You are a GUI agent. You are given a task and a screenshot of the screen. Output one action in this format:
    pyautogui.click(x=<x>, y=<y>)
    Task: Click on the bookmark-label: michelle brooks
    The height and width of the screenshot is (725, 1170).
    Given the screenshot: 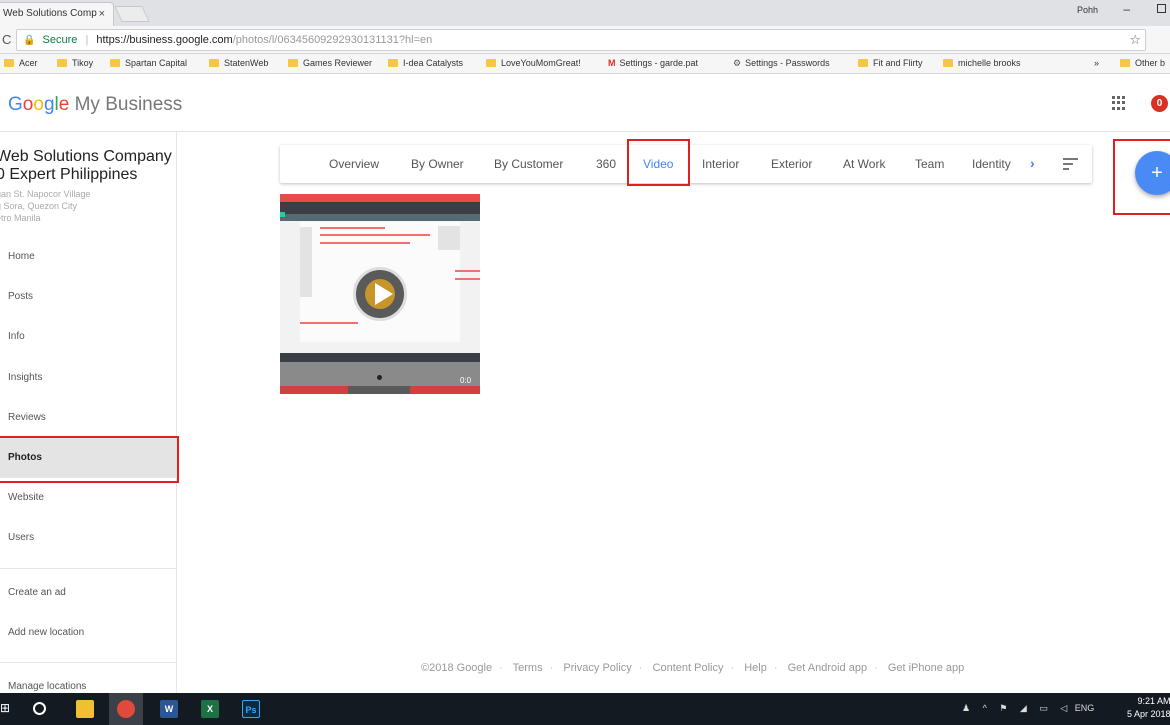 What is the action you would take?
    pyautogui.click(x=989, y=63)
    